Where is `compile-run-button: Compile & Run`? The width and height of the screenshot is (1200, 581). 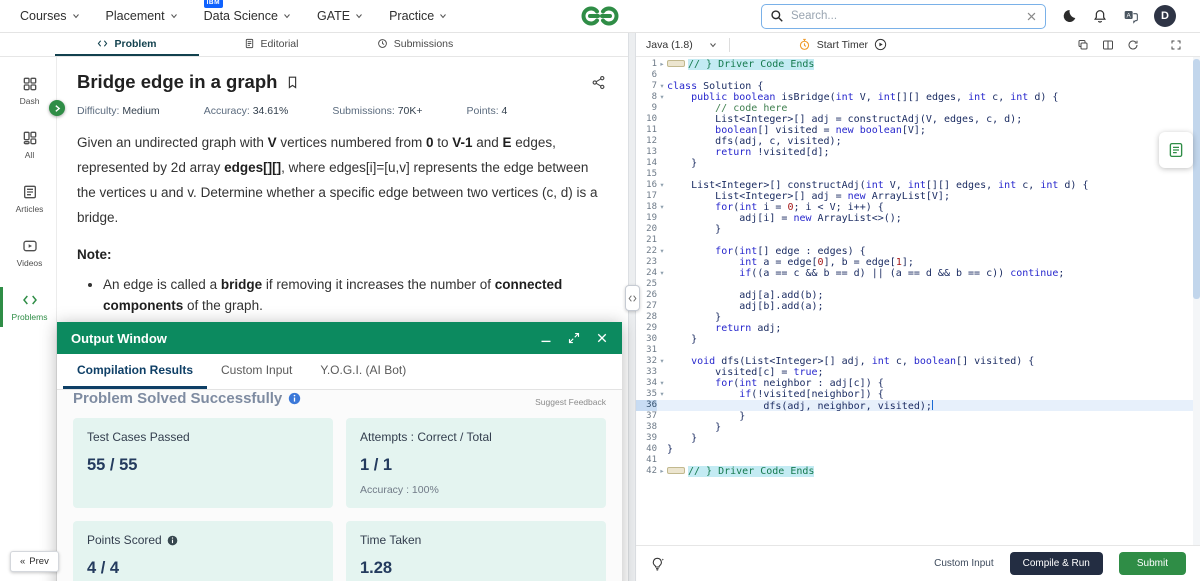
compile-run-button: Compile & Run is located at coordinates (1056, 563).